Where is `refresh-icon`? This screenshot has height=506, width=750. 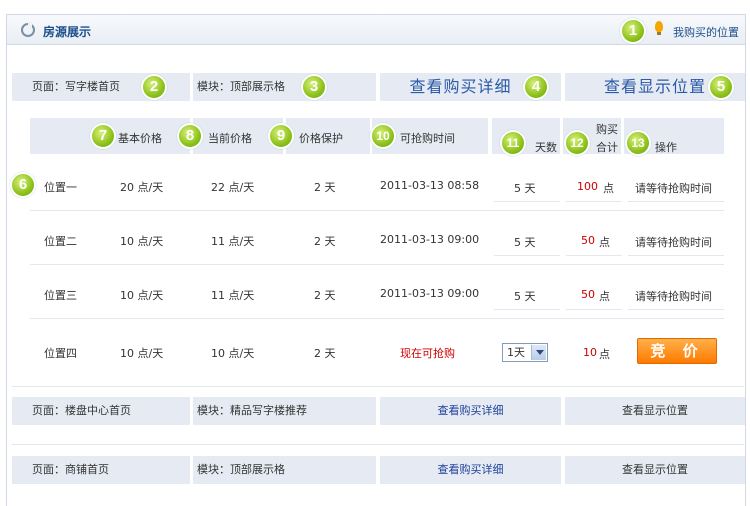
refresh-icon is located at coordinates (28, 29).